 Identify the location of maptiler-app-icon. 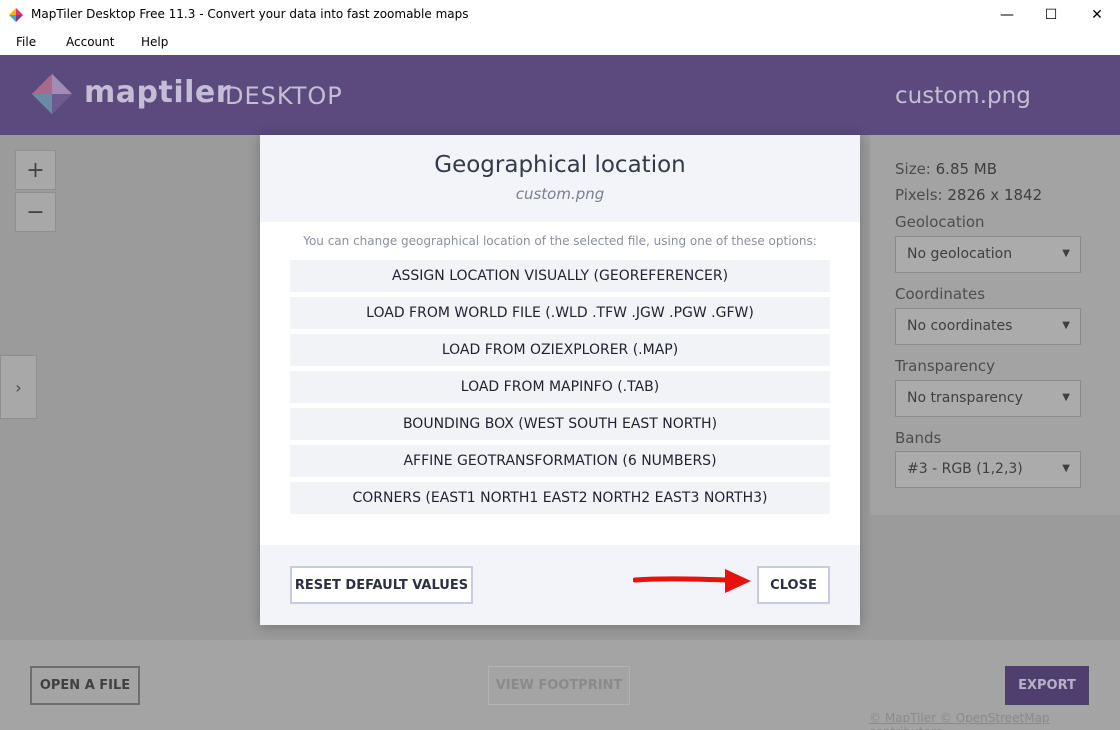
(16, 15).